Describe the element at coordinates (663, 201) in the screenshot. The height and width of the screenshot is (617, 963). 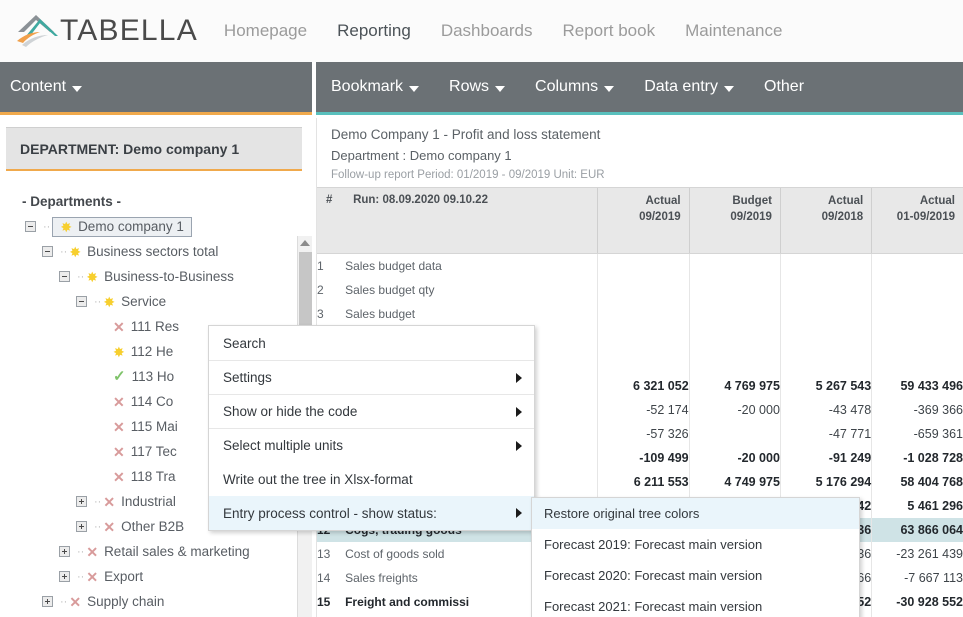
I see `column-header-line1: Actual` at that location.